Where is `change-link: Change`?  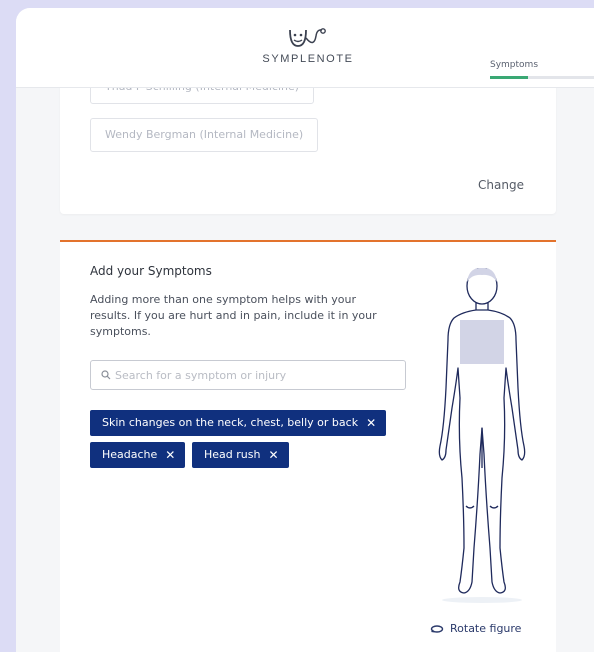 change-link: Change is located at coordinates (501, 185).